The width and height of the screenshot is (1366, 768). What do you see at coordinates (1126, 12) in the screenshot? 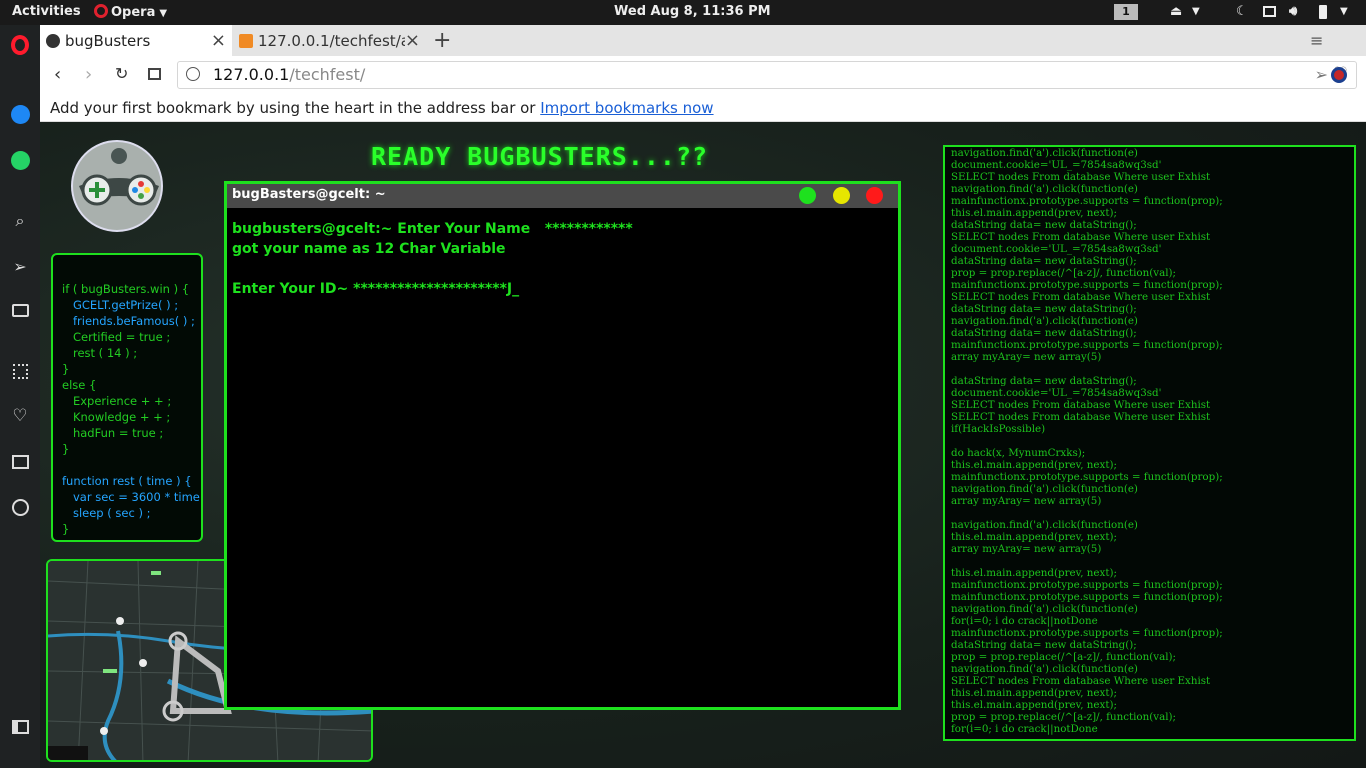
I see `workspace-indicator: 1` at bounding box center [1126, 12].